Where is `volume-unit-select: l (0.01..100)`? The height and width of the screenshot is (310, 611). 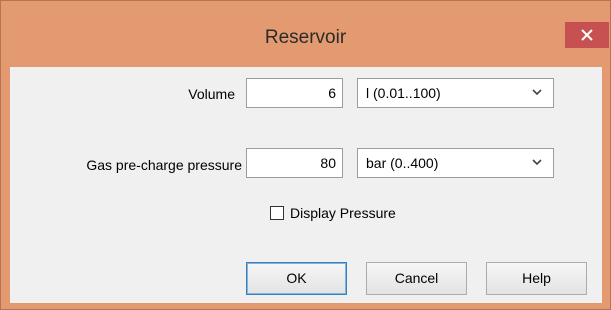 volume-unit-select: l (0.01..100) is located at coordinates (455, 93).